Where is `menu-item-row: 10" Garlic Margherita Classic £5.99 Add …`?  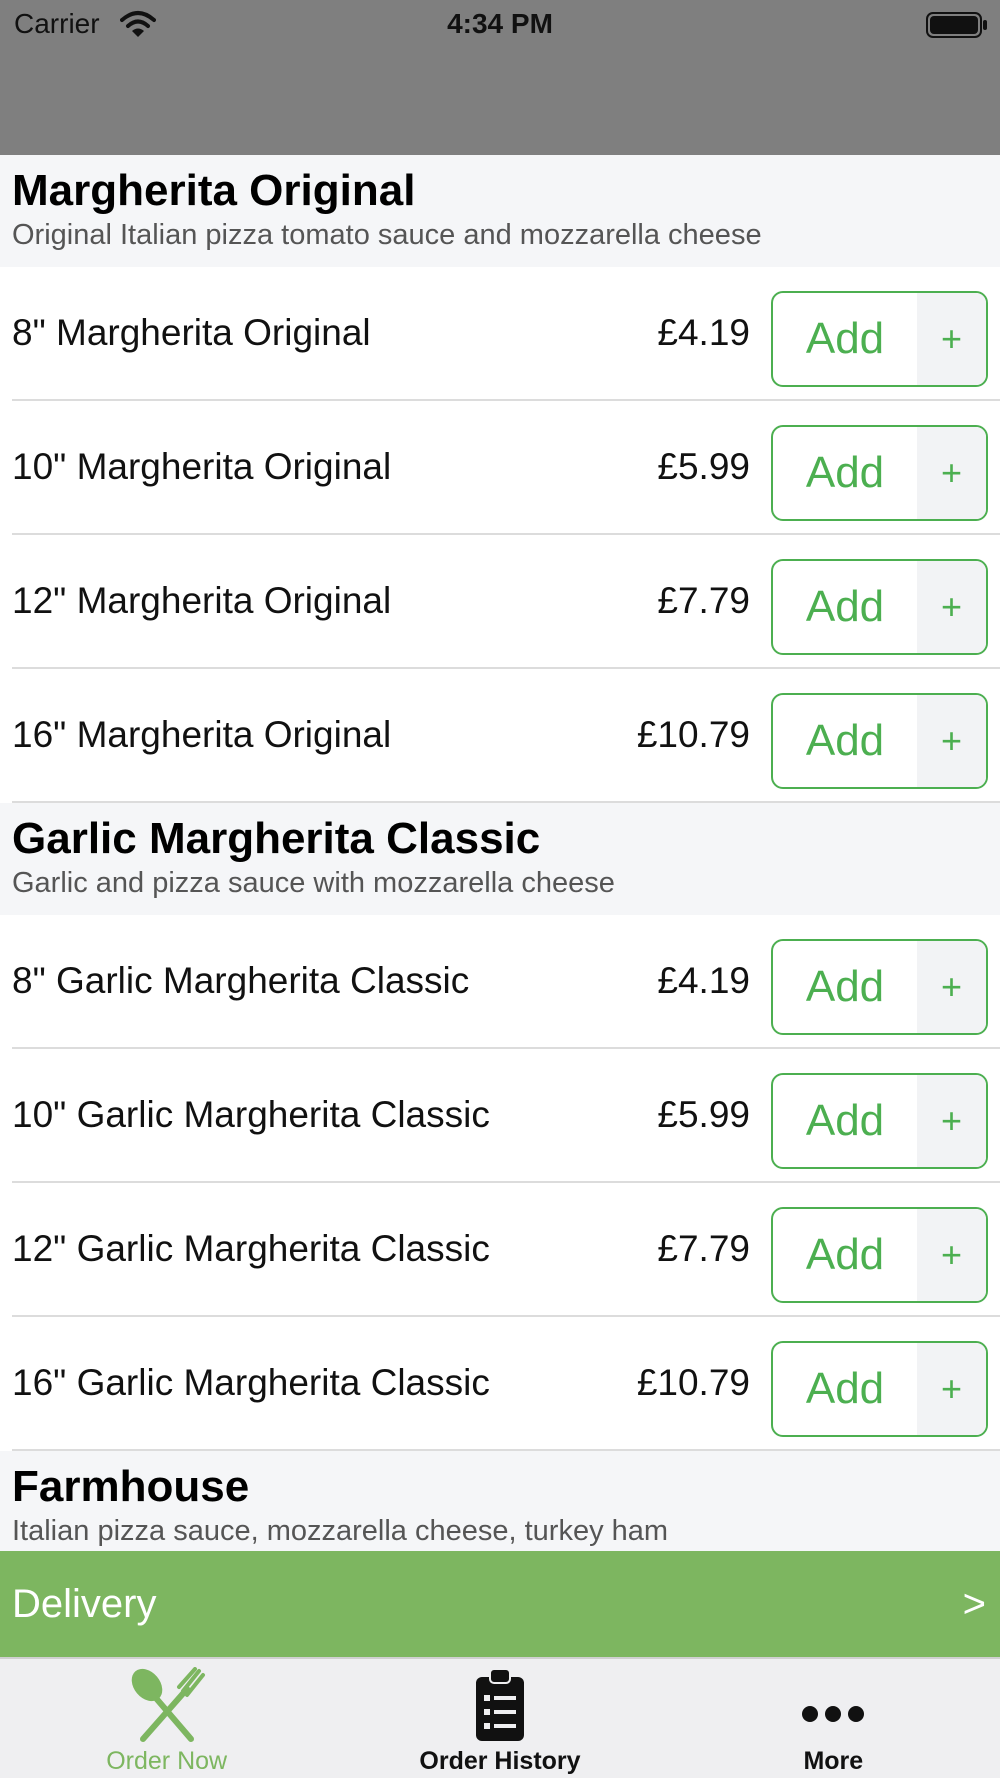 menu-item-row: 10" Garlic Margherita Classic £5.99 Add … is located at coordinates (500, 1116).